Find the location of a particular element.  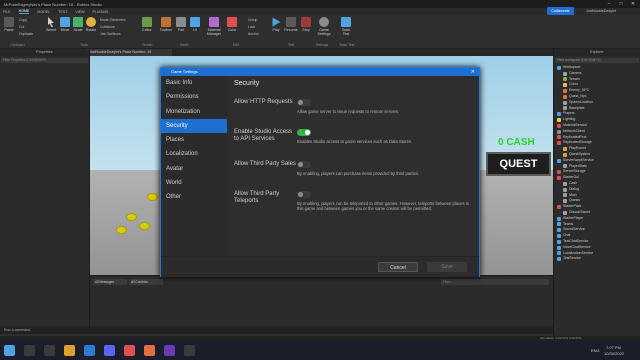

stop-button: Stop is located at coordinates (306, 24).